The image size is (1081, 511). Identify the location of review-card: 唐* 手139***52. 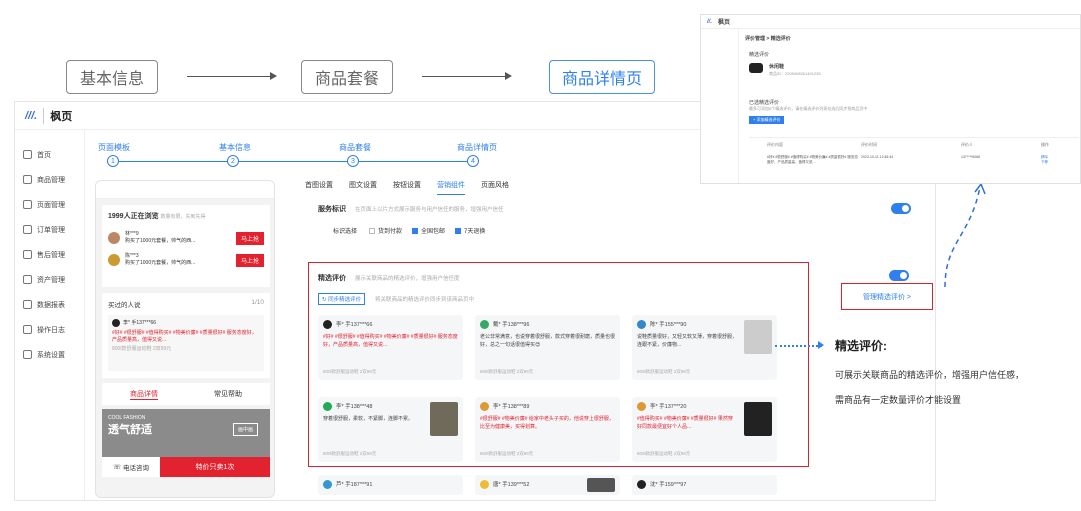
(547, 485).